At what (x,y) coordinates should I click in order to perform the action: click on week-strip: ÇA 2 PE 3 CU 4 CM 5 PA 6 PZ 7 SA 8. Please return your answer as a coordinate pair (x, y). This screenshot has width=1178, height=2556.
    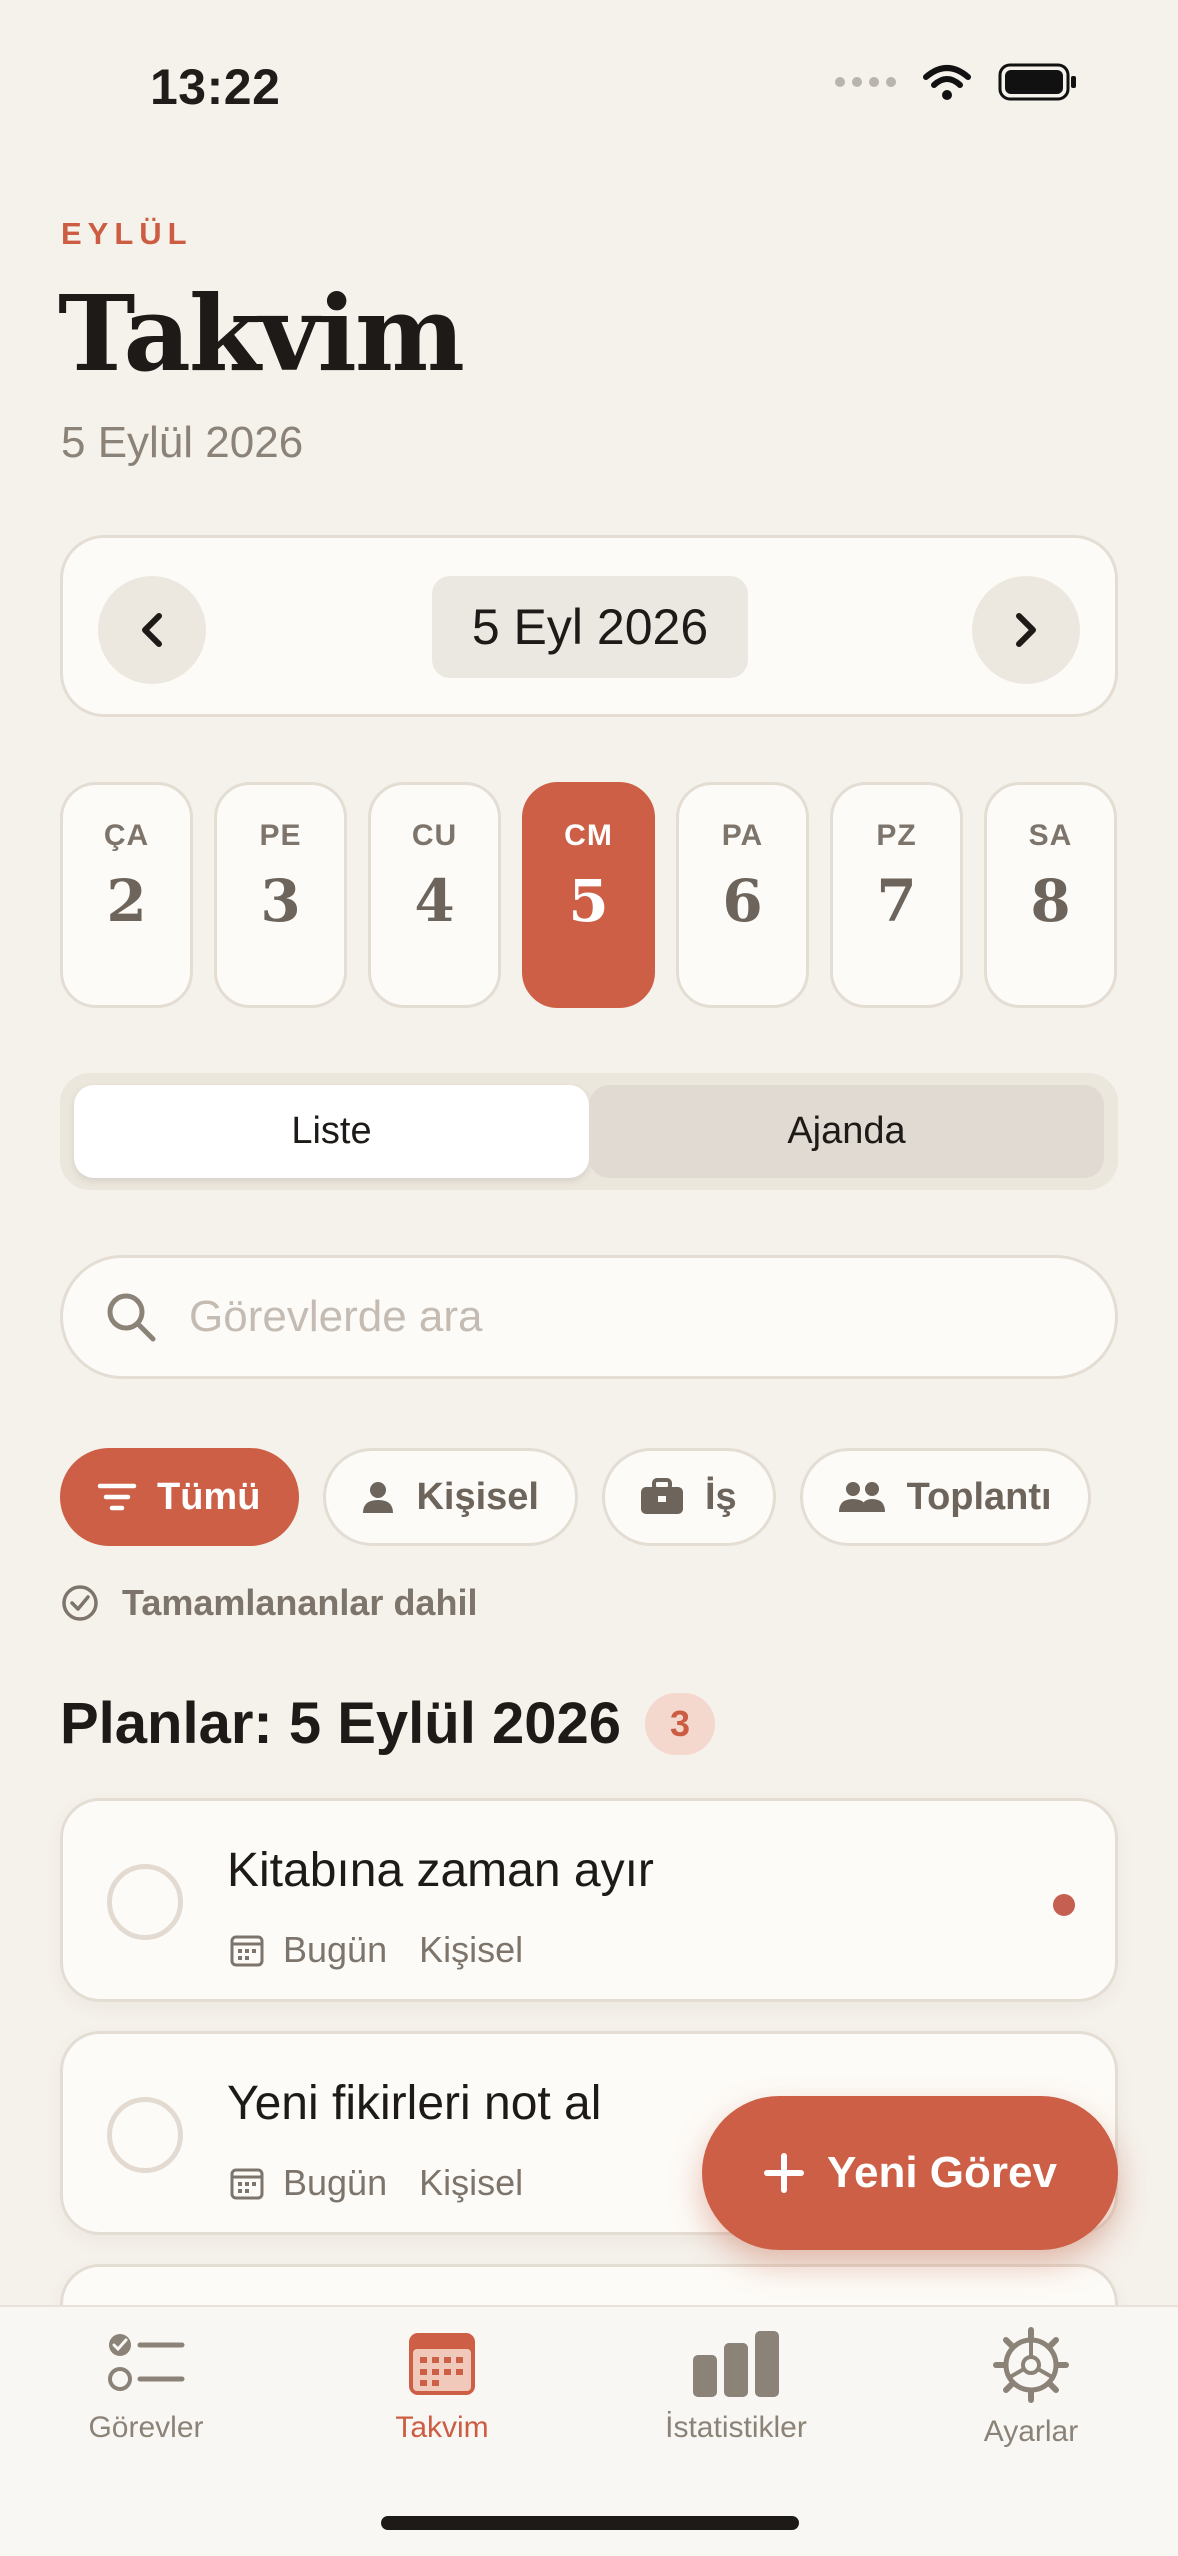
    Looking at the image, I should click on (588, 895).